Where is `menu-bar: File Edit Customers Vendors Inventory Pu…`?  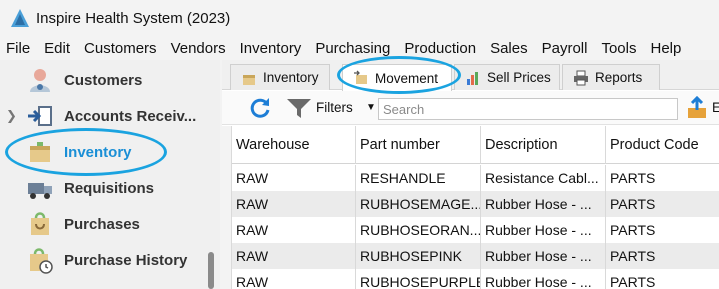
menu-bar: File Edit Customers Vendors Inventory Pu… is located at coordinates (359, 48).